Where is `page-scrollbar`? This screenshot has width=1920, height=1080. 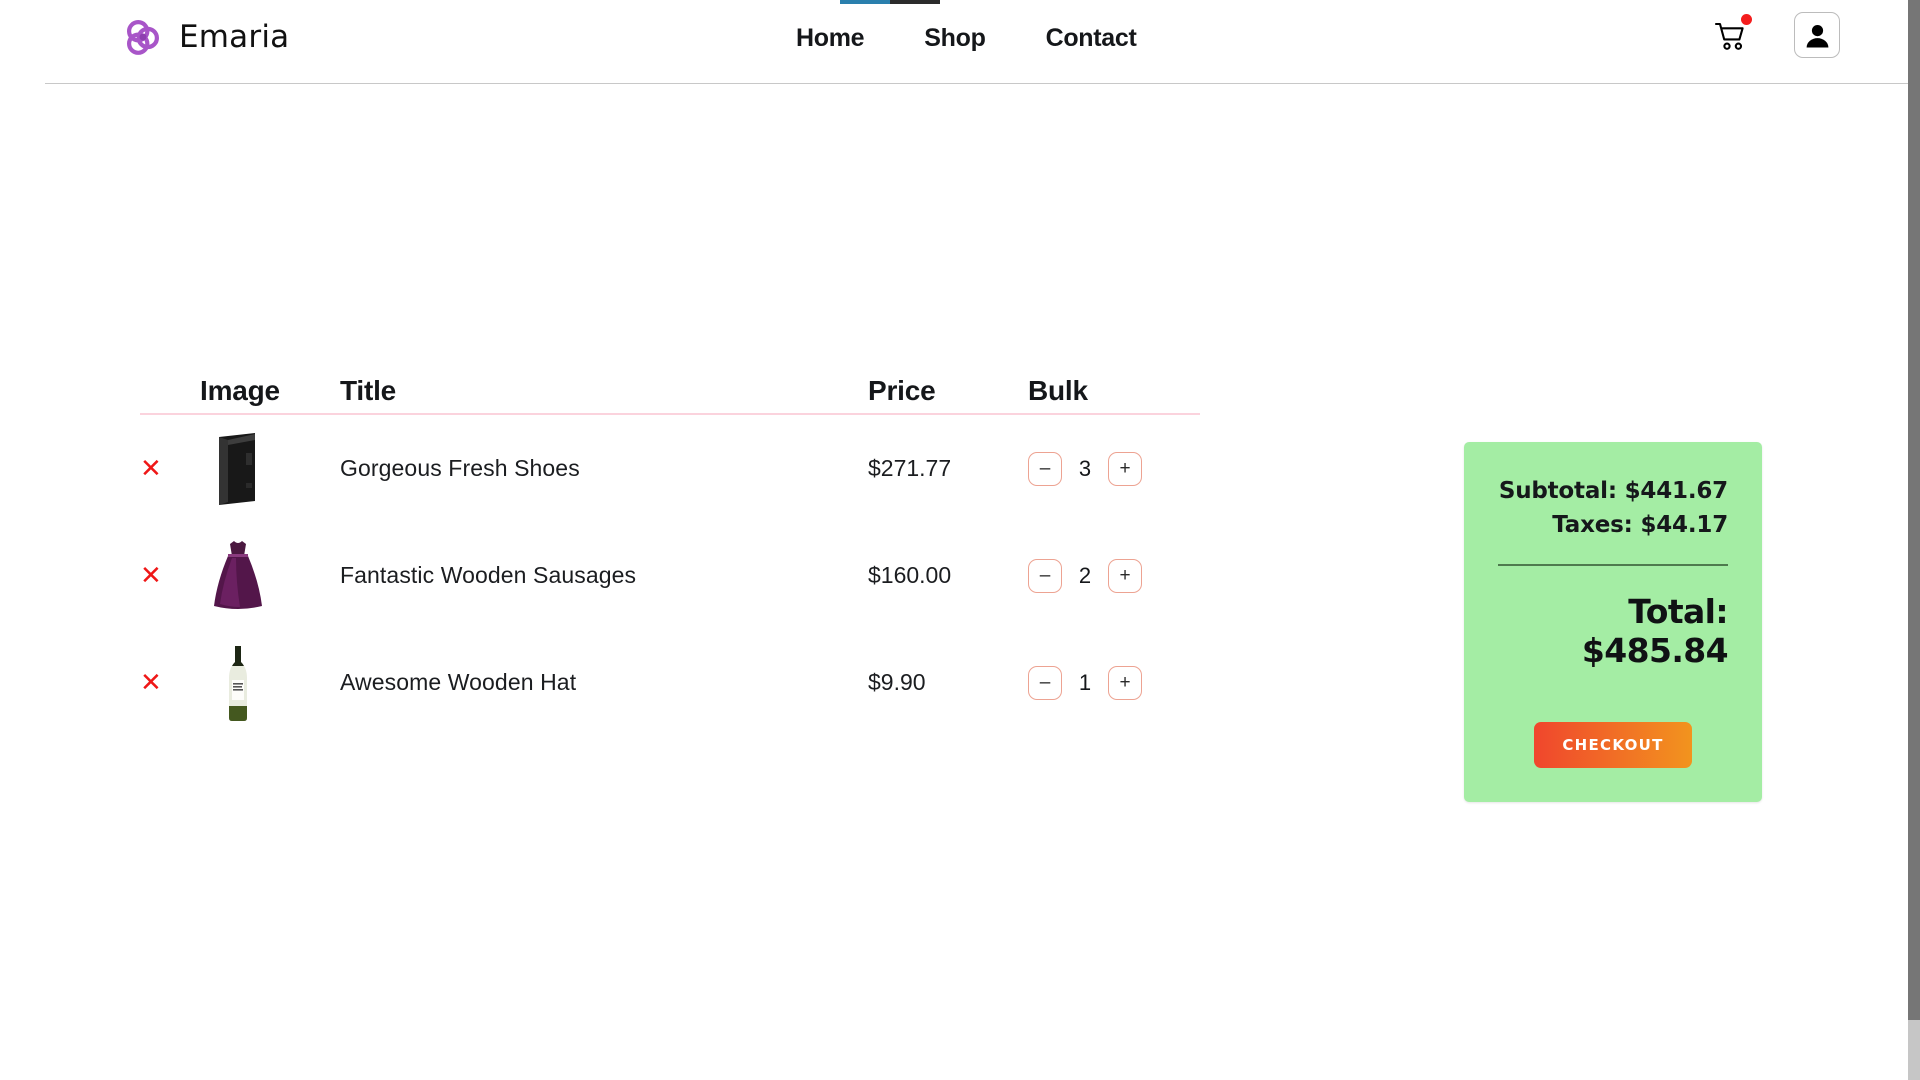 page-scrollbar is located at coordinates (1914, 540).